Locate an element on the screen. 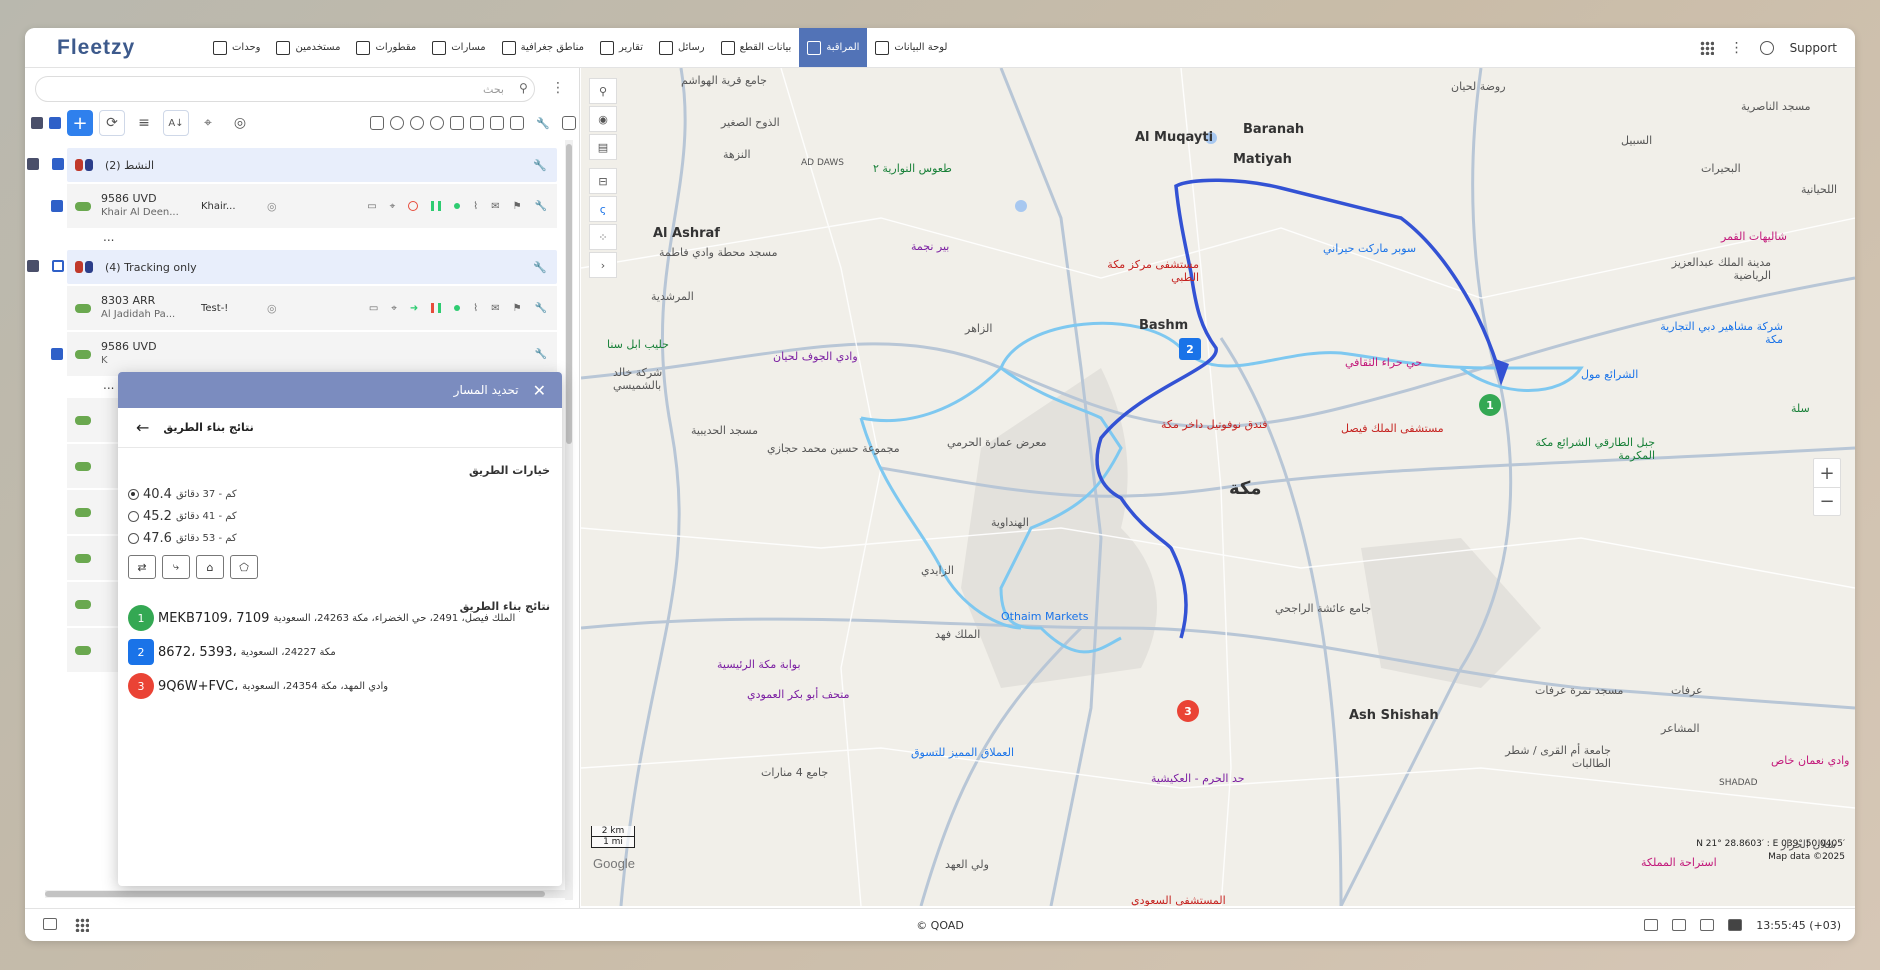  keyboard-icon is located at coordinates (1735, 925).